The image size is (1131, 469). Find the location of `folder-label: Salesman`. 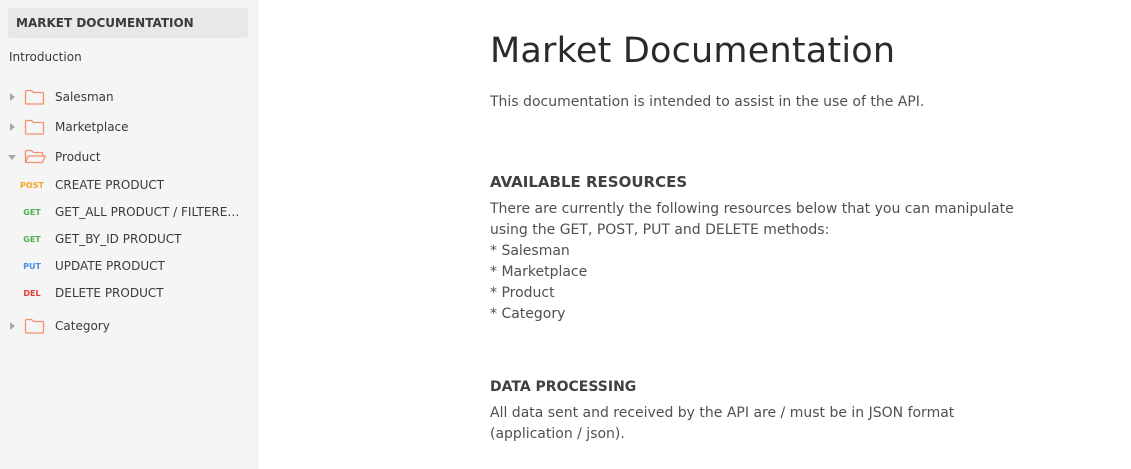

folder-label: Salesman is located at coordinates (84, 97).